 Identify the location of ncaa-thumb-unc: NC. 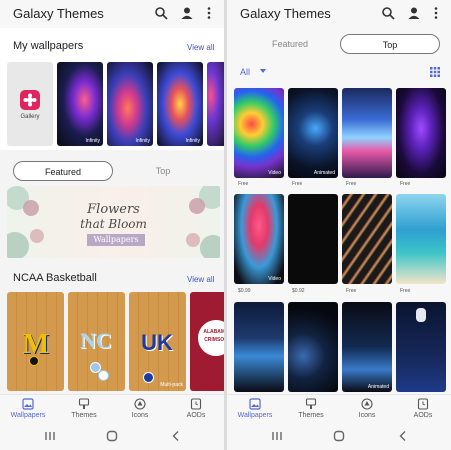
(96, 341).